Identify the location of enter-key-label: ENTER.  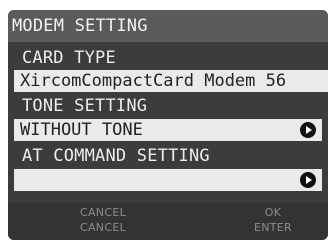
(273, 227).